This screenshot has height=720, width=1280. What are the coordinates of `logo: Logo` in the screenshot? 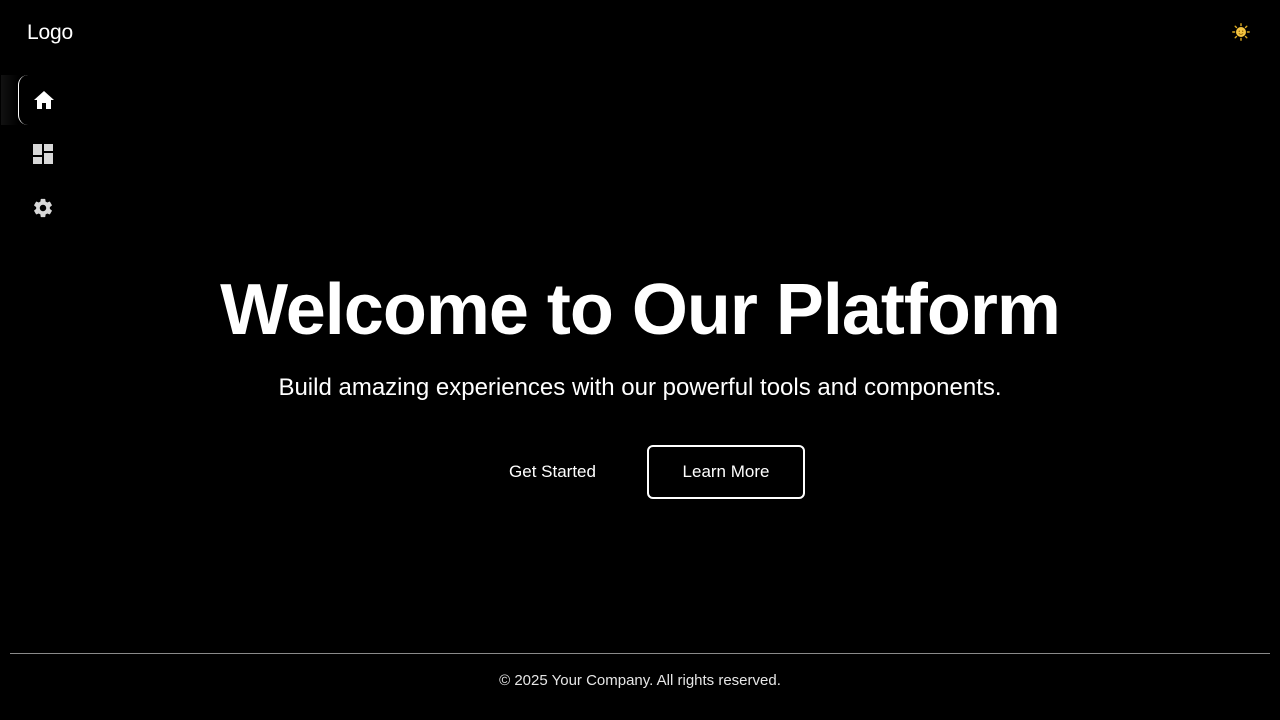 It's located at (50, 33).